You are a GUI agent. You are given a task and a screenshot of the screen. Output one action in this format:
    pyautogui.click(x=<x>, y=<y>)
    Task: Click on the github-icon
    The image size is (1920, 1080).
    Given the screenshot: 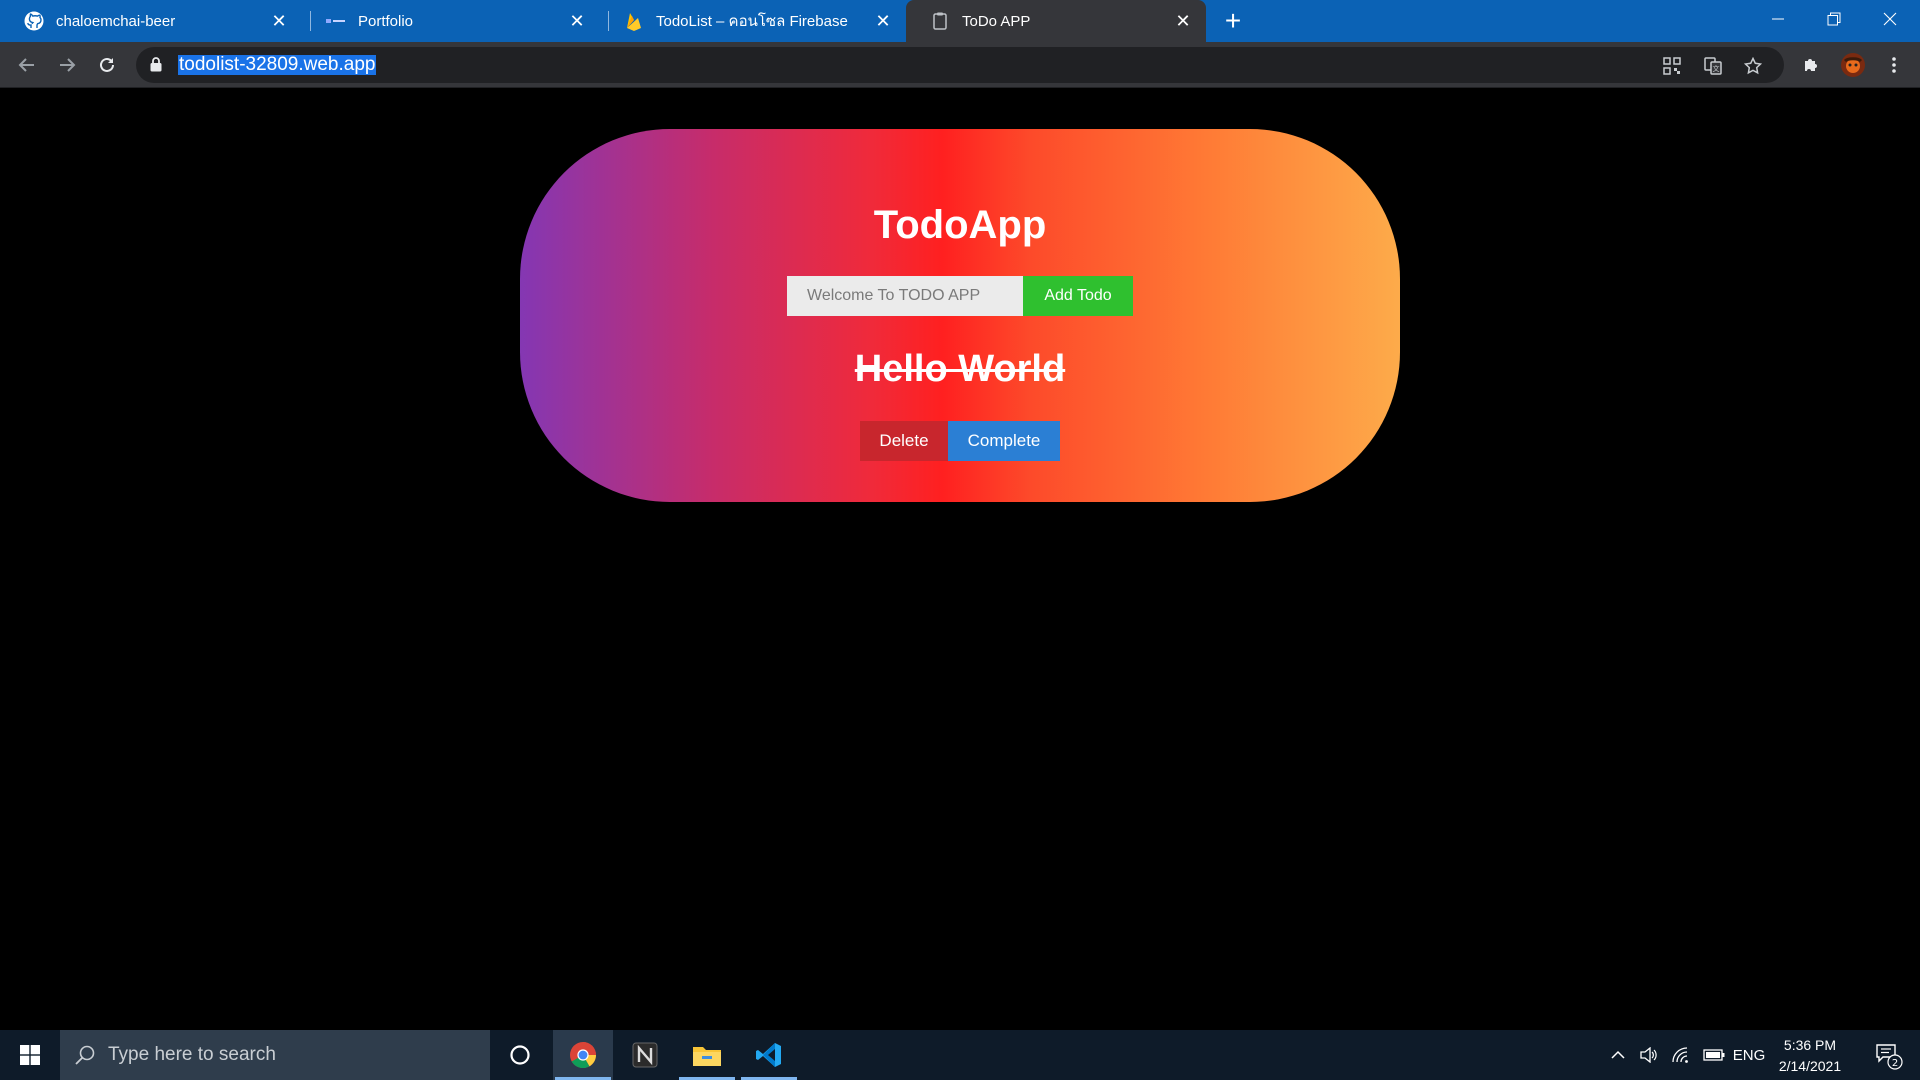 What is the action you would take?
    pyautogui.click(x=34, y=21)
    